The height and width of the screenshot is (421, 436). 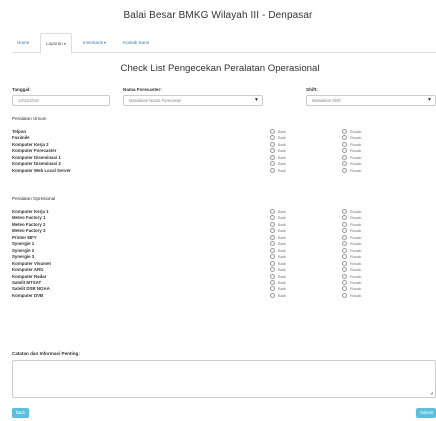 I want to click on equipment-name: Komputer Web Local Server, so click(x=41, y=170).